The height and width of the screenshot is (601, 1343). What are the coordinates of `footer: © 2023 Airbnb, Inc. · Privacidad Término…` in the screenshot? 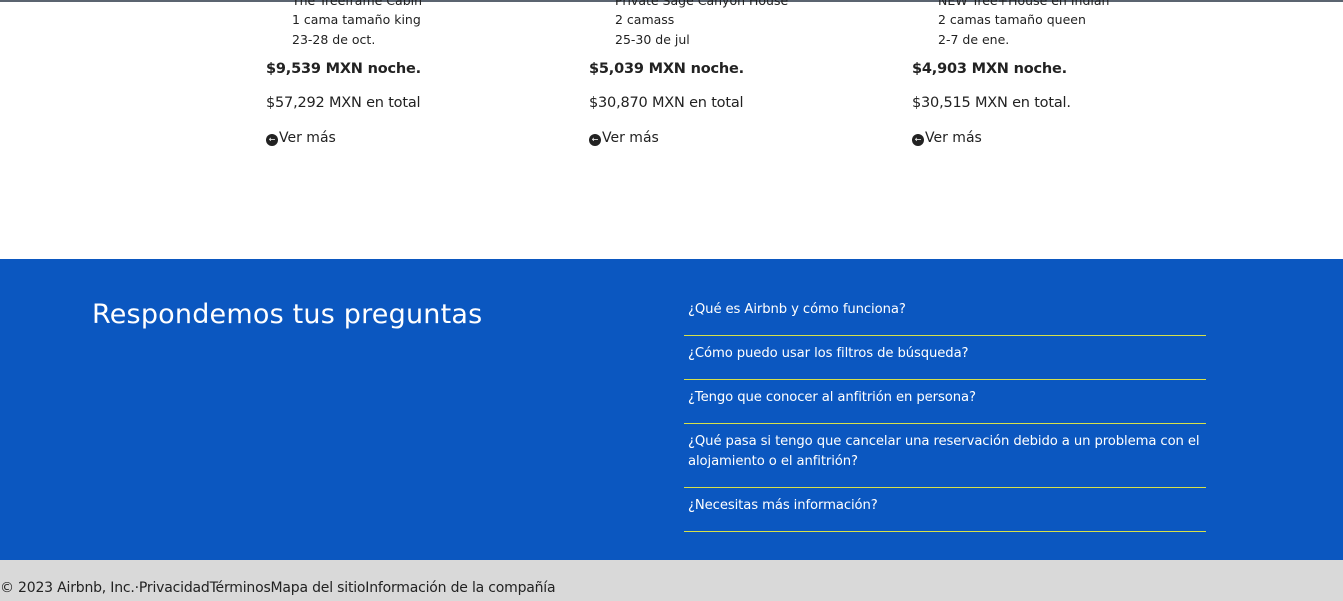 It's located at (671, 580).